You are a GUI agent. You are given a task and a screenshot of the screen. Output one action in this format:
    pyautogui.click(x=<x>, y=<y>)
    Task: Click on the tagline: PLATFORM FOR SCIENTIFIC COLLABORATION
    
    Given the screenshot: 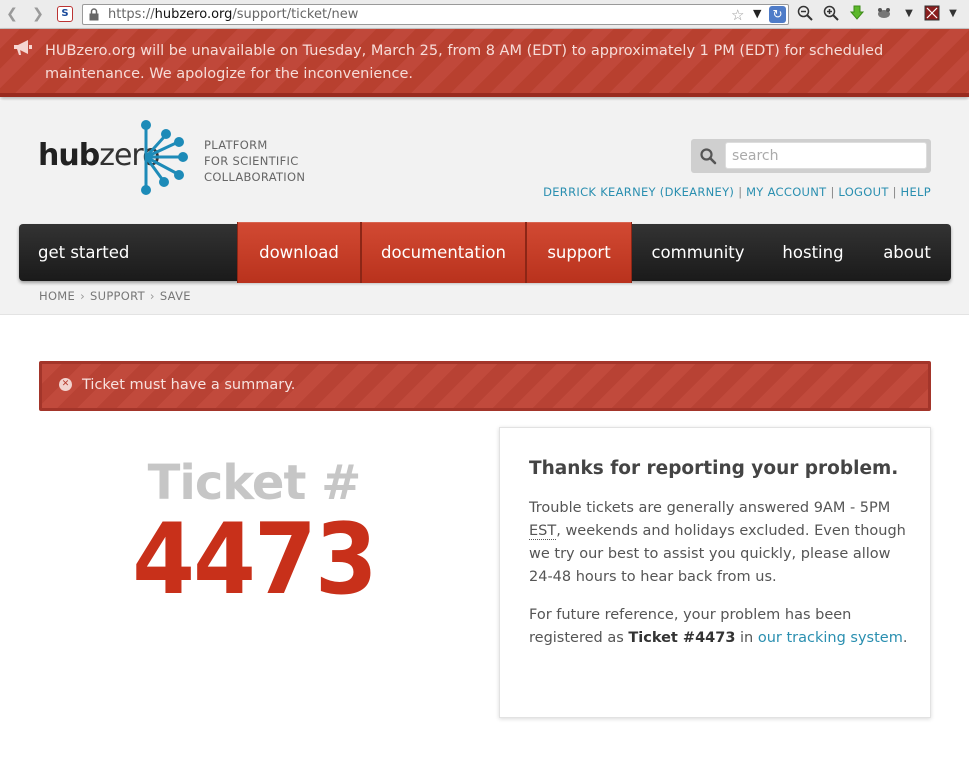 What is the action you would take?
    pyautogui.click(x=254, y=161)
    